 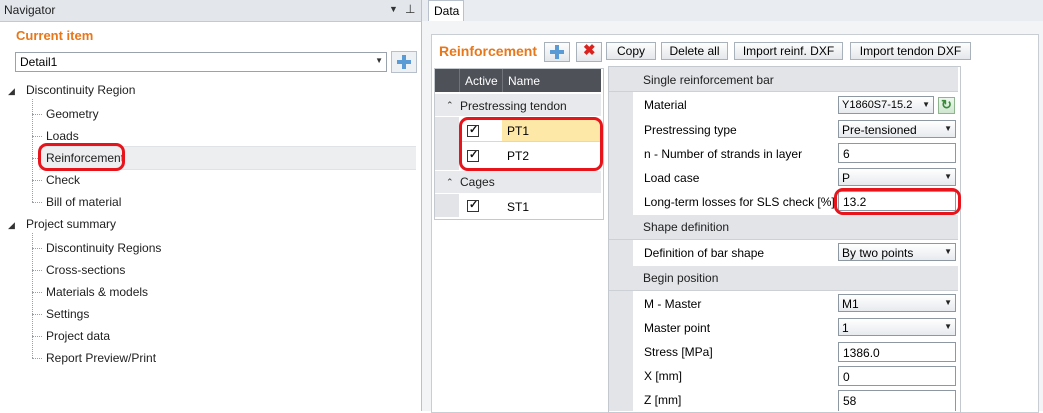 I want to click on prop-label-losses: Long-term losses for SLS check [%], so click(x=739, y=202).